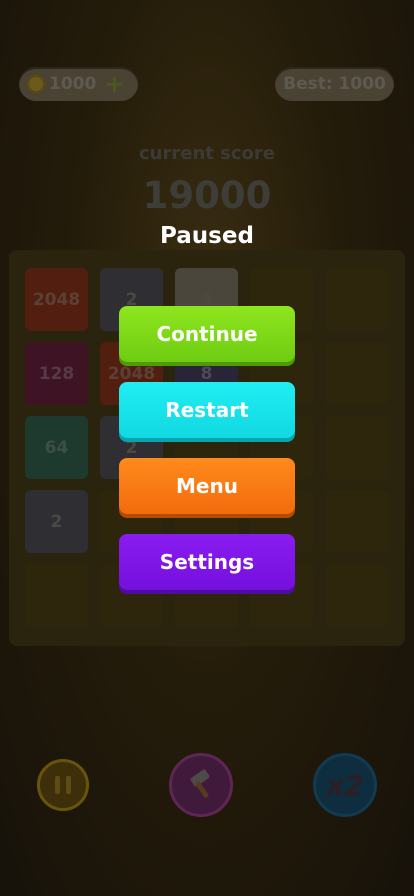 Image resolution: width=414 pixels, height=896 pixels. Describe the element at coordinates (207, 486) in the screenshot. I see `menu-button: Menu` at that location.